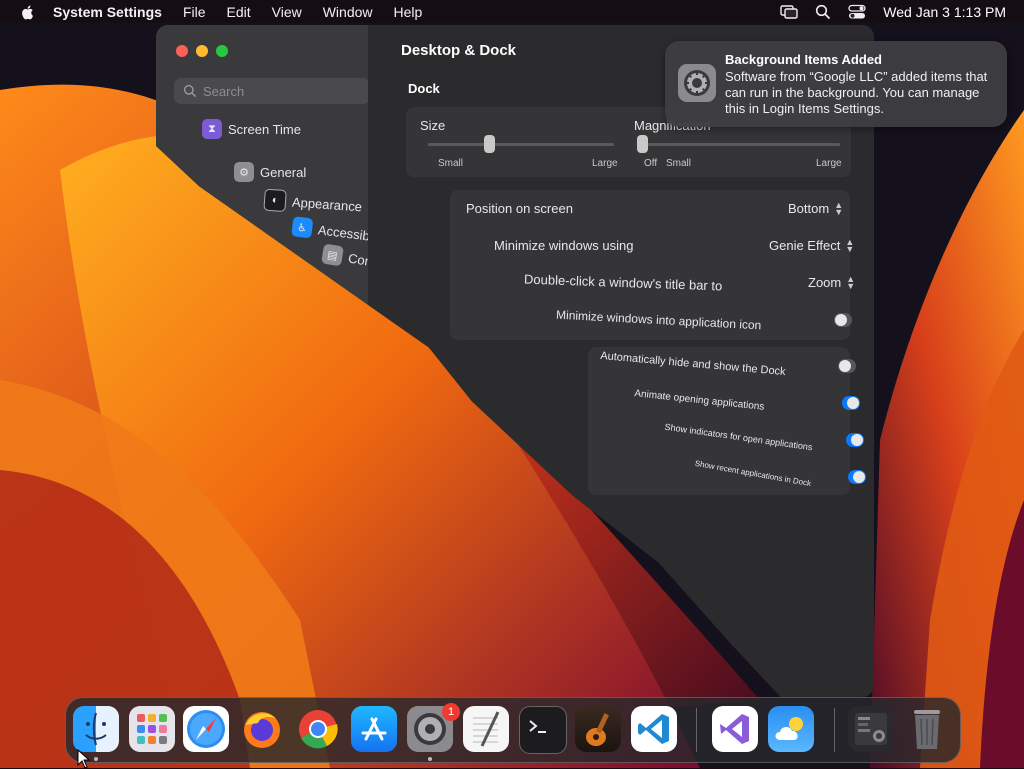  What do you see at coordinates (107, 12) in the screenshot?
I see `app-menu: System Settings` at bounding box center [107, 12].